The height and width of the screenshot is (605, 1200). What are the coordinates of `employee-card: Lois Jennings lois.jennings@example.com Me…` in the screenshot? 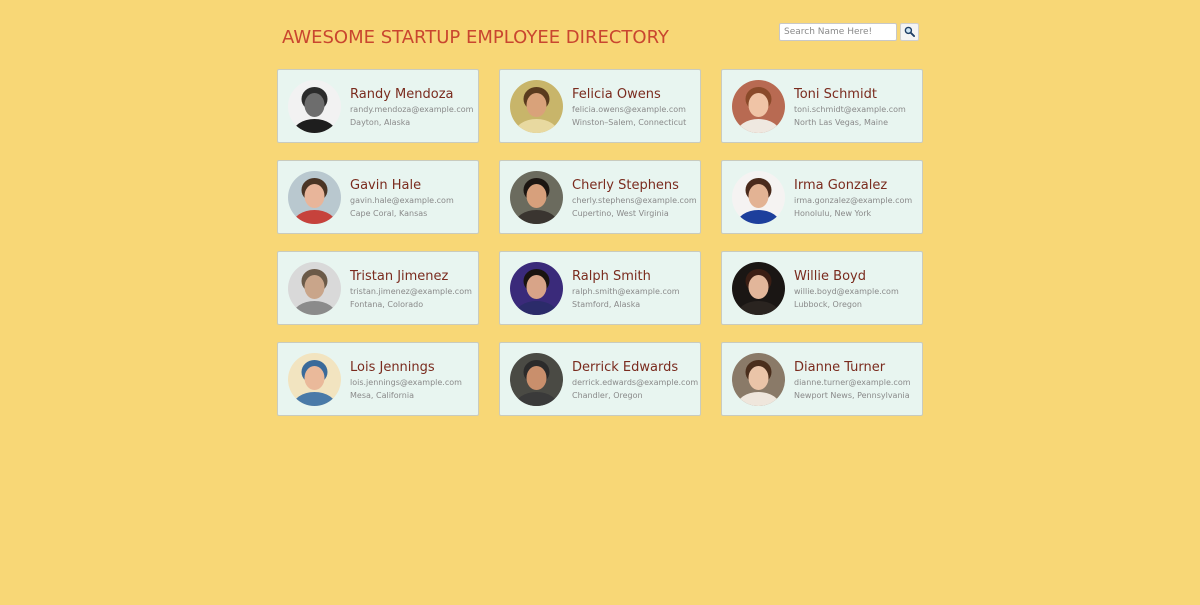 It's located at (378, 379).